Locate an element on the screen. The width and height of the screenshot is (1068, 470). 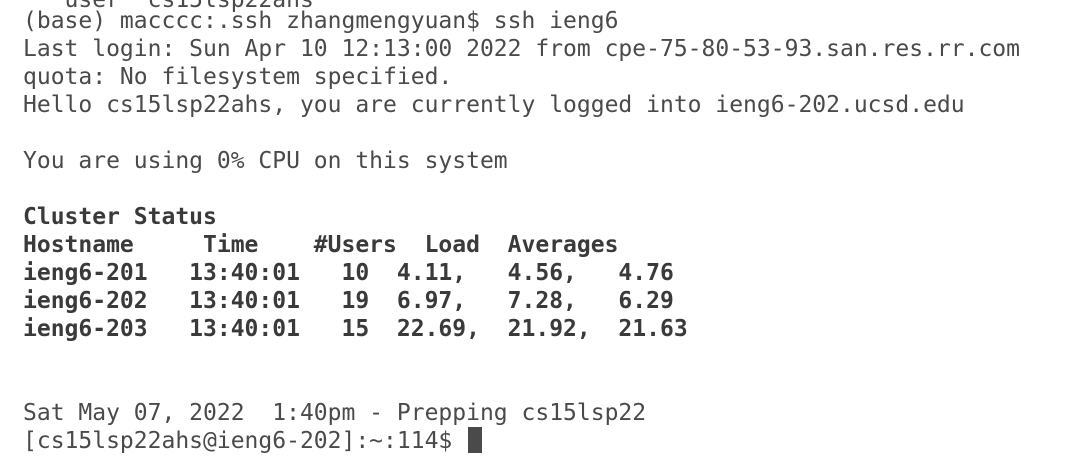
text-cursor is located at coordinates (475, 440).